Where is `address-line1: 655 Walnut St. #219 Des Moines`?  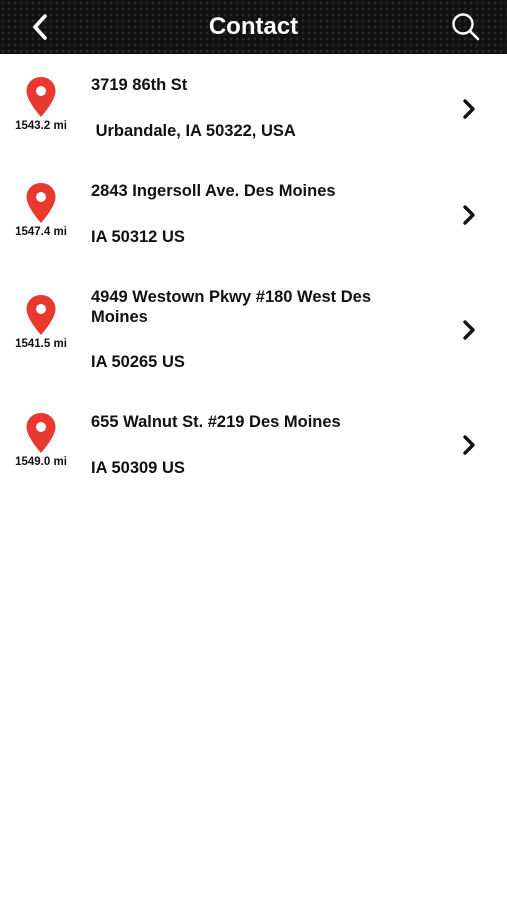
address-line1: 655 Walnut St. #219 Des Moines is located at coordinates (216, 422).